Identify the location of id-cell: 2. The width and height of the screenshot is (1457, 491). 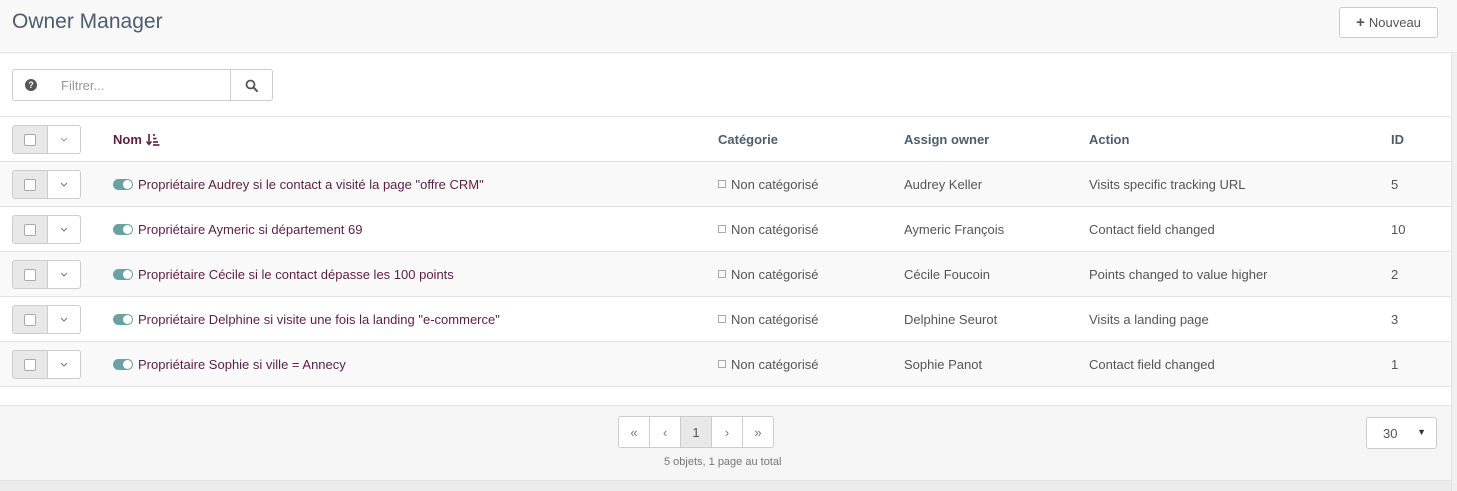
(1395, 274).